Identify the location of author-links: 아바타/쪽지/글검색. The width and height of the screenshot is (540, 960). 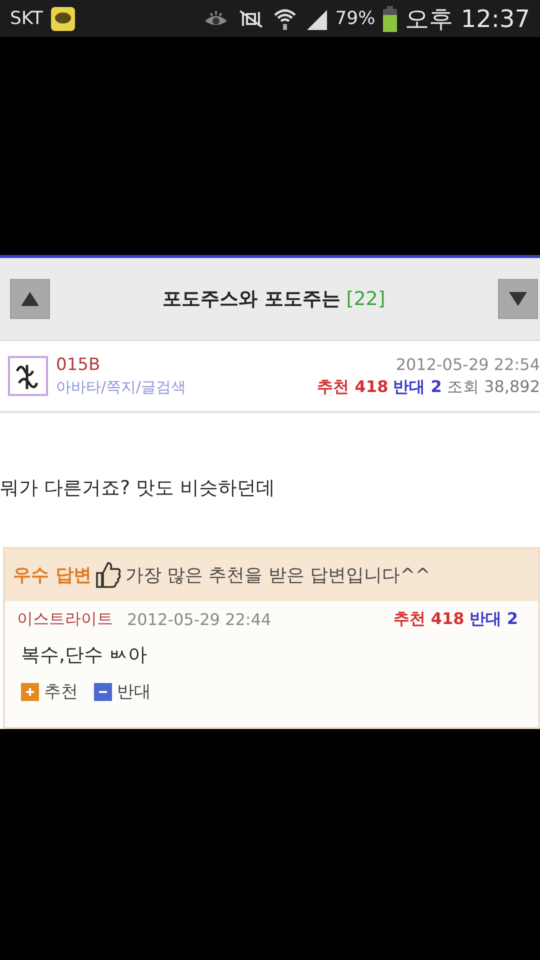
(121, 387).